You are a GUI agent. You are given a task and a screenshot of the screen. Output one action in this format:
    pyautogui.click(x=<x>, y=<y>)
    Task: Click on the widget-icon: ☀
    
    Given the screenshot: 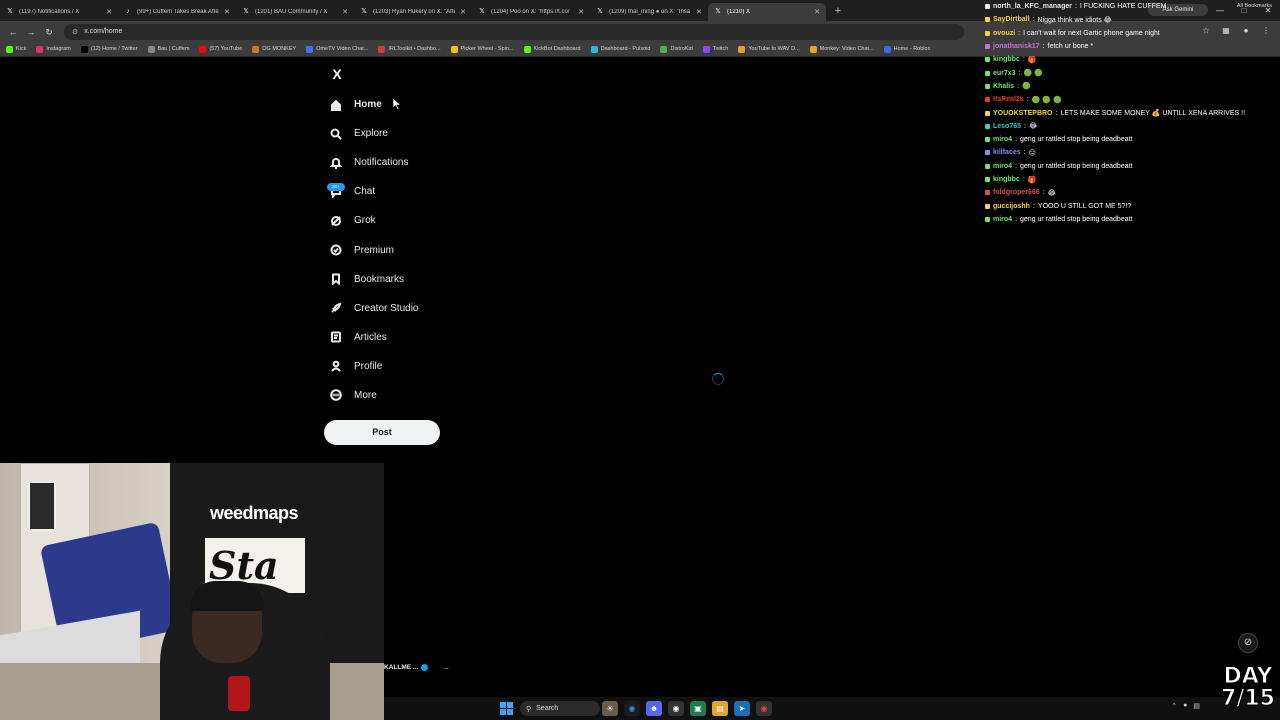 What is the action you would take?
    pyautogui.click(x=610, y=708)
    